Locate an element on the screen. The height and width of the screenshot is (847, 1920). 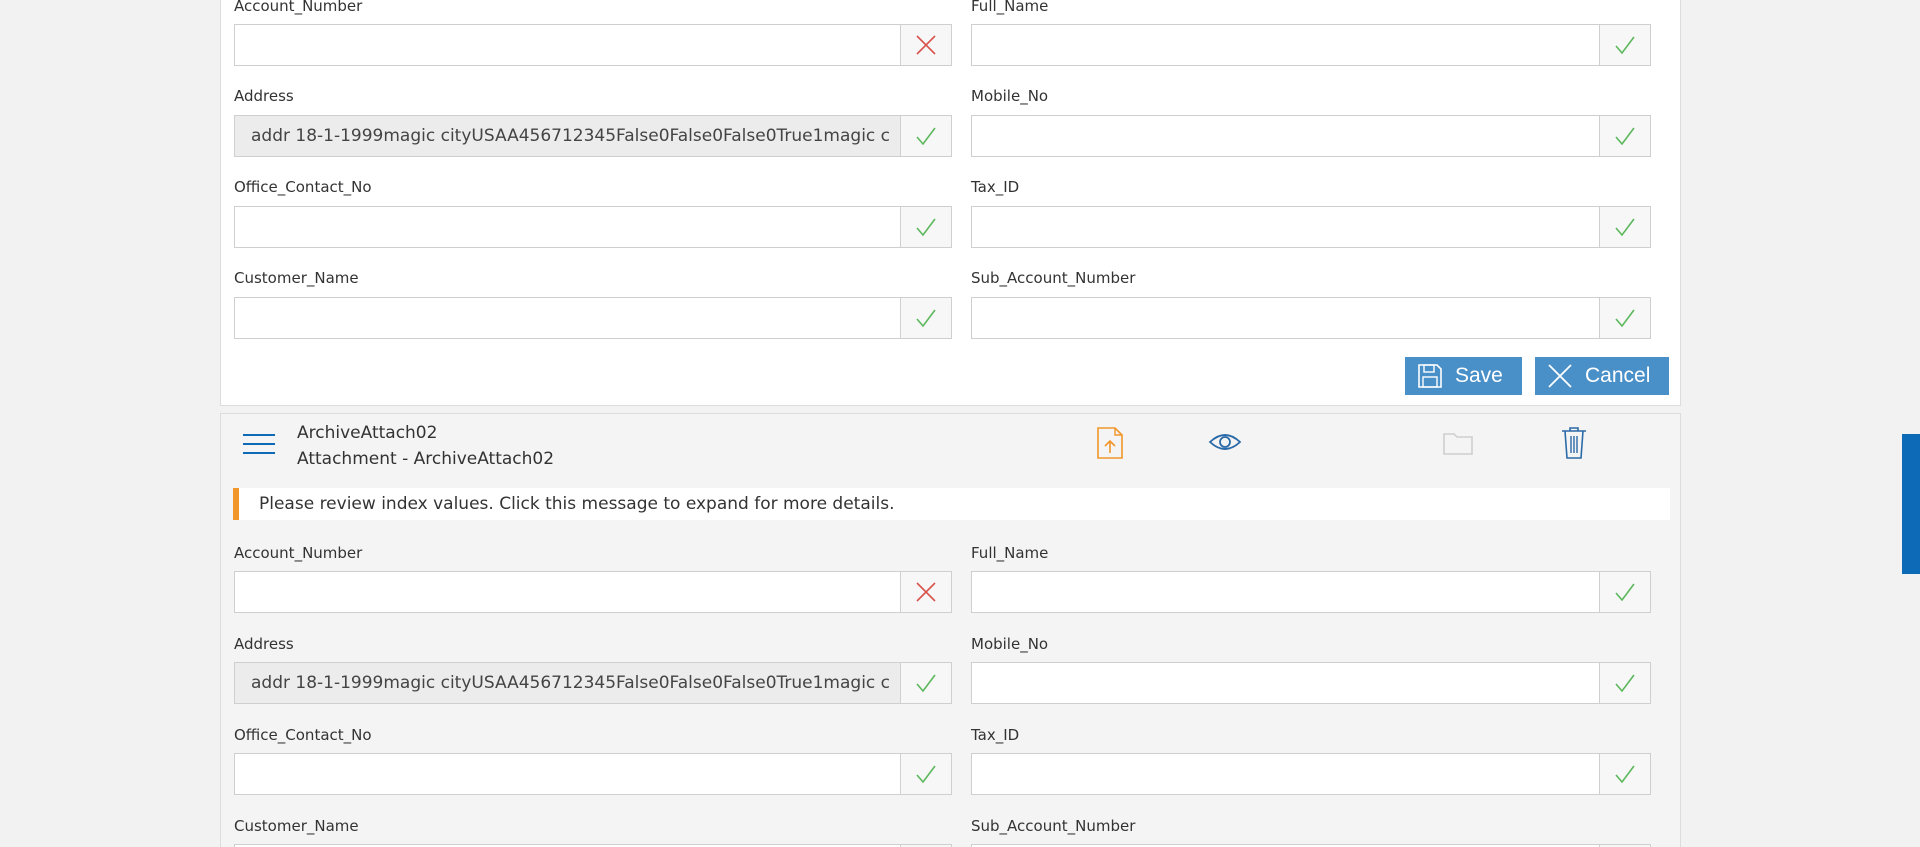
save-label: Save is located at coordinates (1479, 375).